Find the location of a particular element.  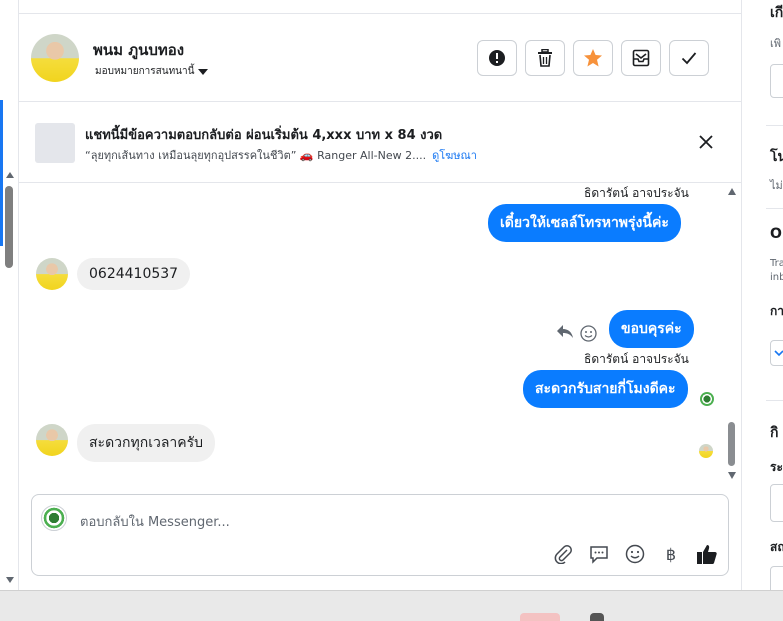

alert-icon is located at coordinates (497, 58).